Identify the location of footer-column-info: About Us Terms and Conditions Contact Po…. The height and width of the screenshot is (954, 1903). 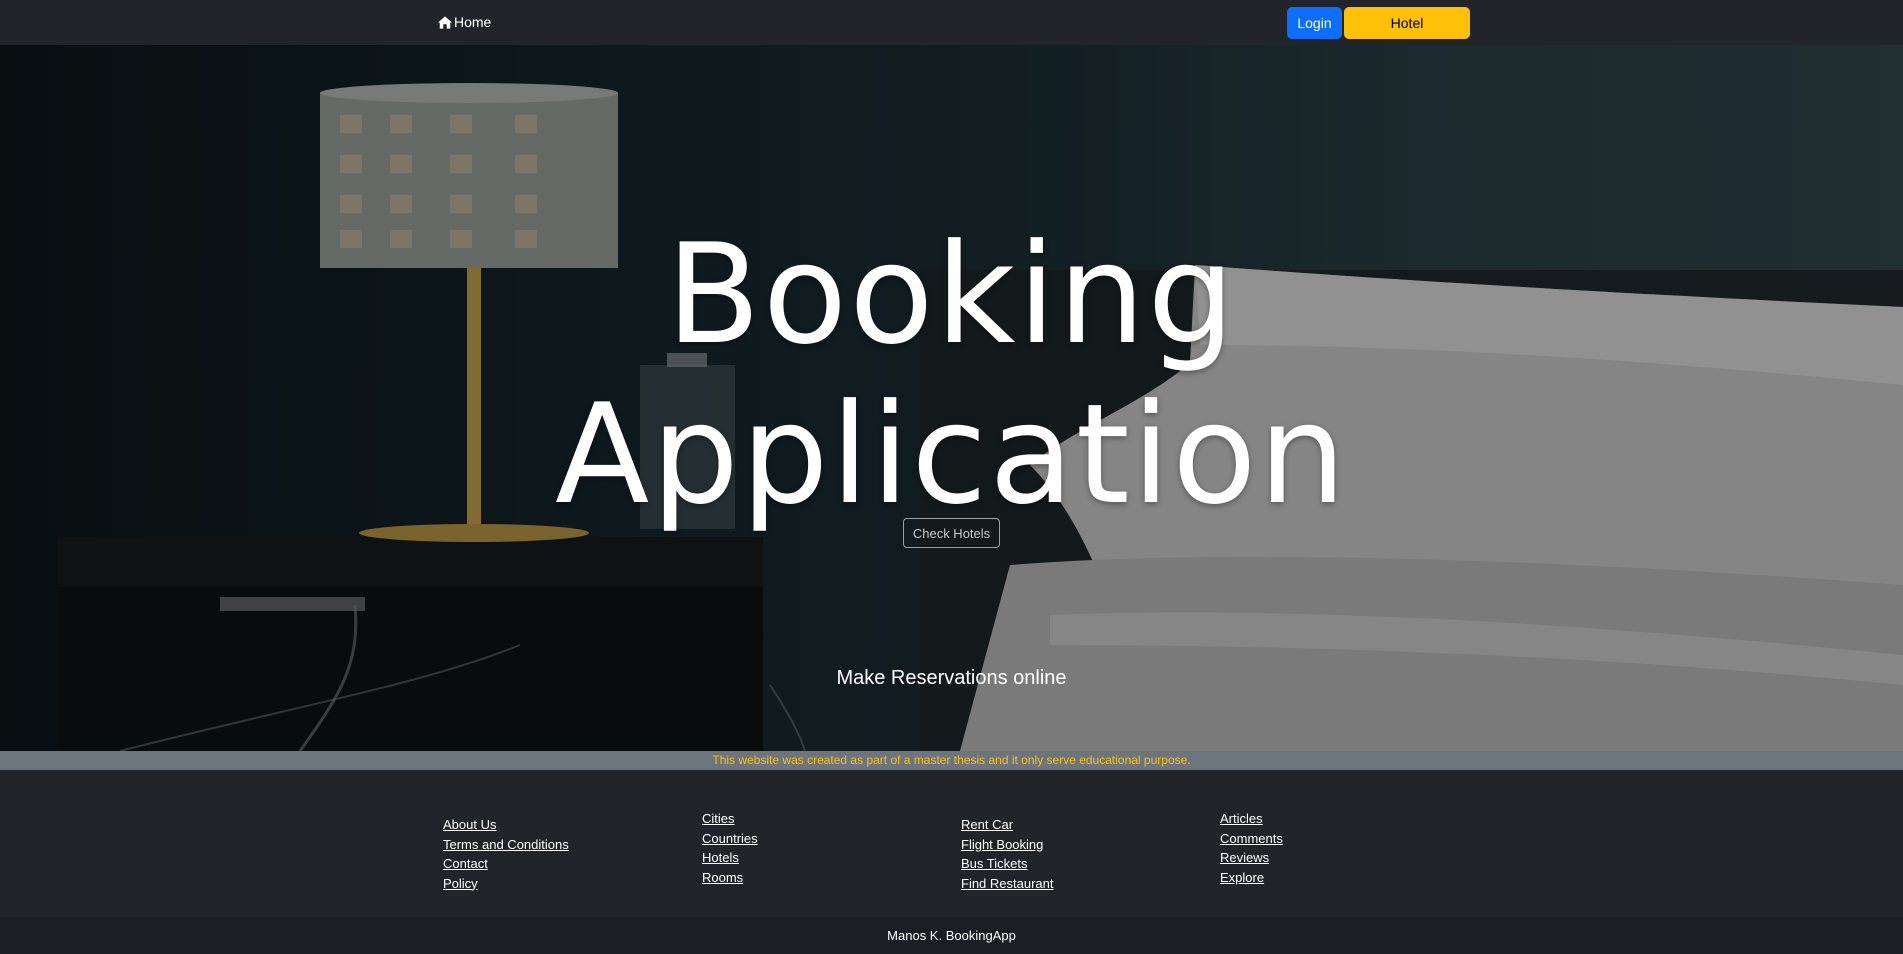
(506, 854).